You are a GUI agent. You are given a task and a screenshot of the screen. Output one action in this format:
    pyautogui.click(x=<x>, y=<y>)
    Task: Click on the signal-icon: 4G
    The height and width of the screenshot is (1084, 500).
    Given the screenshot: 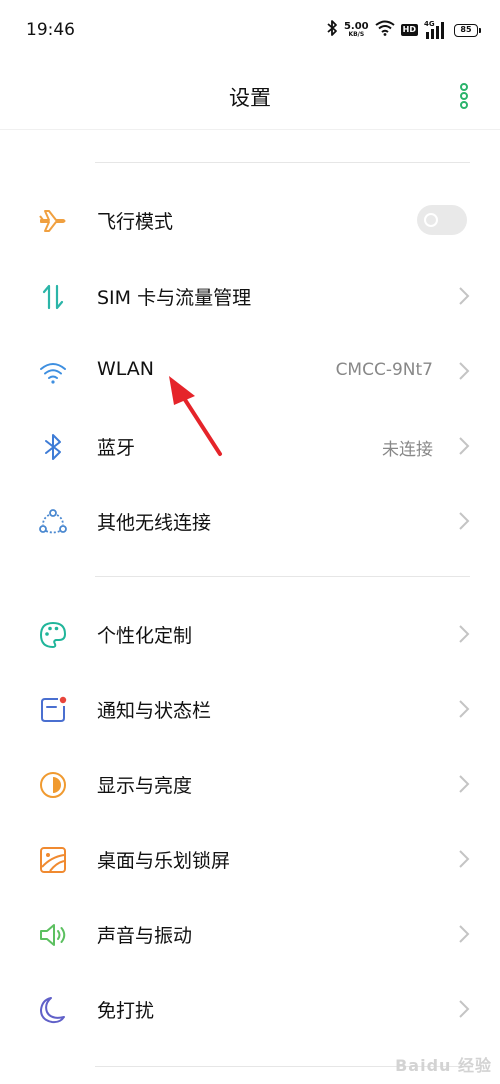 What is the action you would take?
    pyautogui.click(x=436, y=30)
    